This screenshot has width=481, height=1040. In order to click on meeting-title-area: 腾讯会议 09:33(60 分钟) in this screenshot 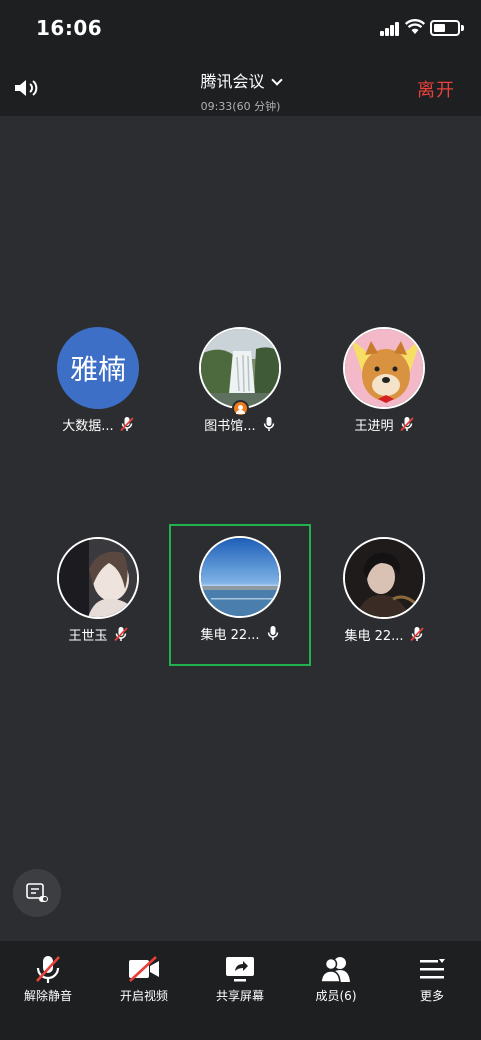, I will do `click(240, 91)`.